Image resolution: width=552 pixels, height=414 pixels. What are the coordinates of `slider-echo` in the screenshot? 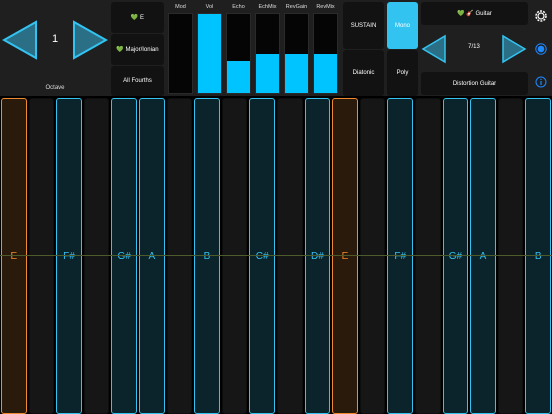 It's located at (238, 53).